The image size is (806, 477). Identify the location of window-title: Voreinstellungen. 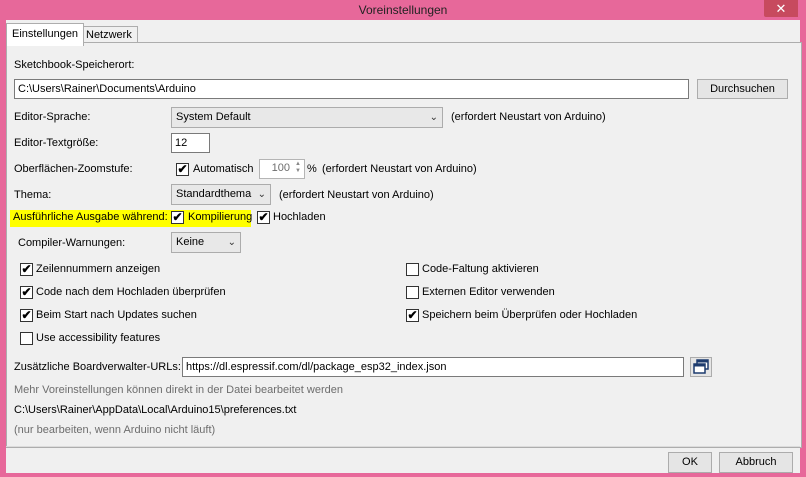
(403, 10).